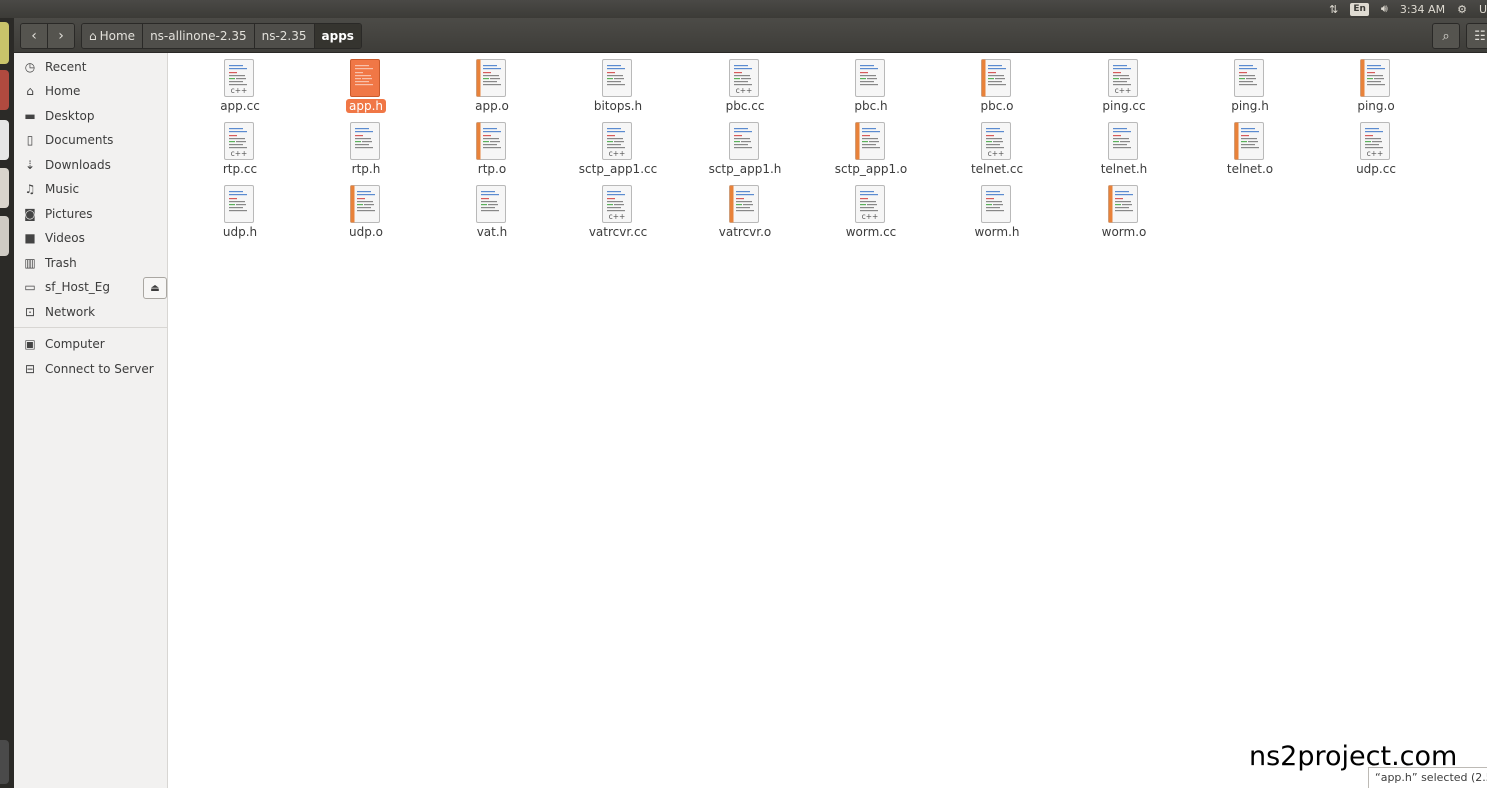 This screenshot has height=788, width=1487. What do you see at coordinates (492, 169) in the screenshot?
I see `file-name-label: rtp.o` at bounding box center [492, 169].